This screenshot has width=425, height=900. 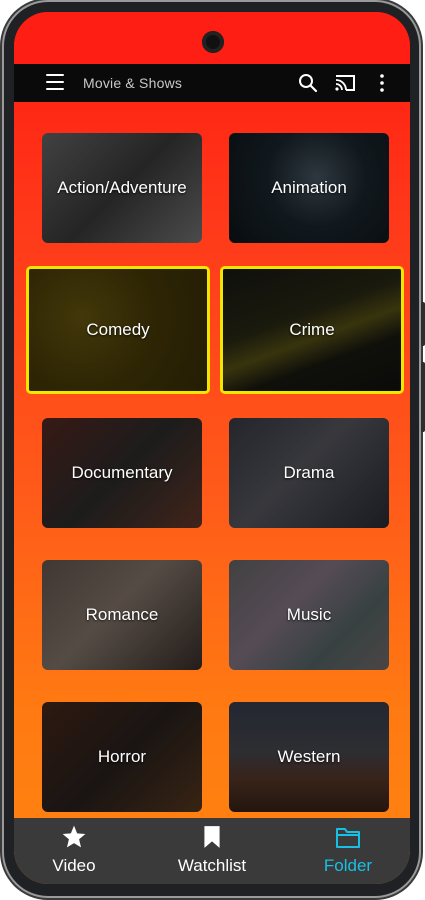 I want to click on category-label: Documentary, so click(x=122, y=472).